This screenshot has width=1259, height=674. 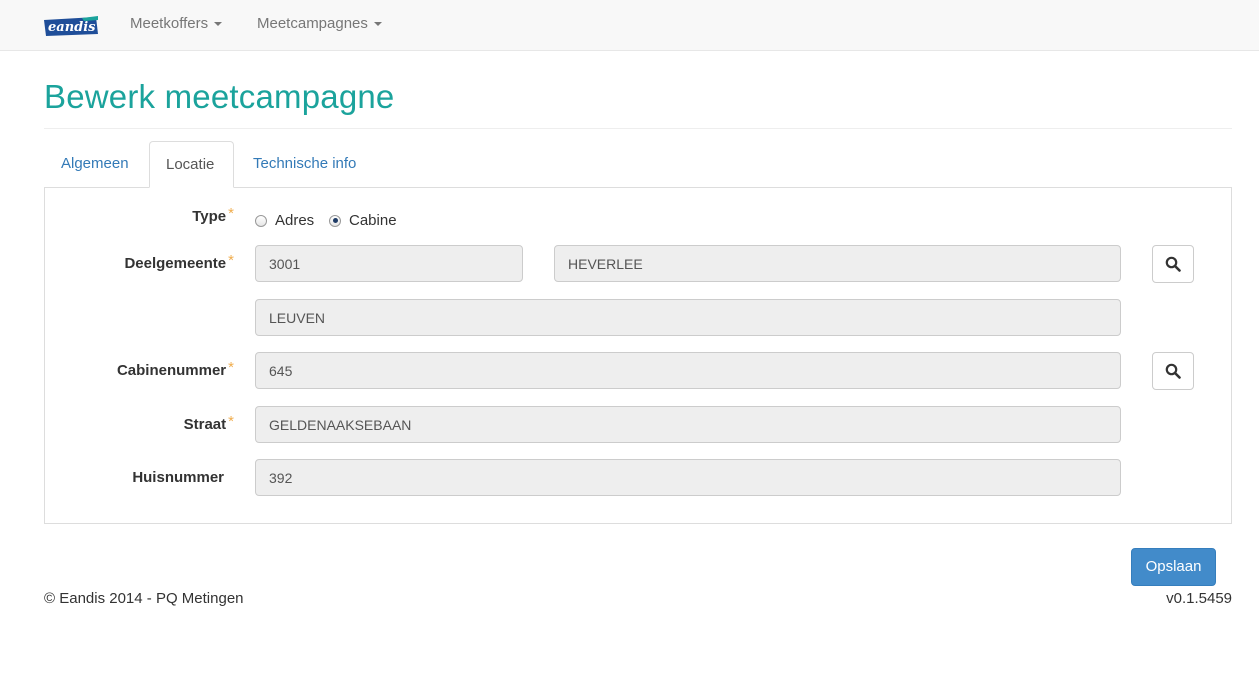 I want to click on deelgemeente-label-row: Deelgemeente *, so click(x=129, y=263).